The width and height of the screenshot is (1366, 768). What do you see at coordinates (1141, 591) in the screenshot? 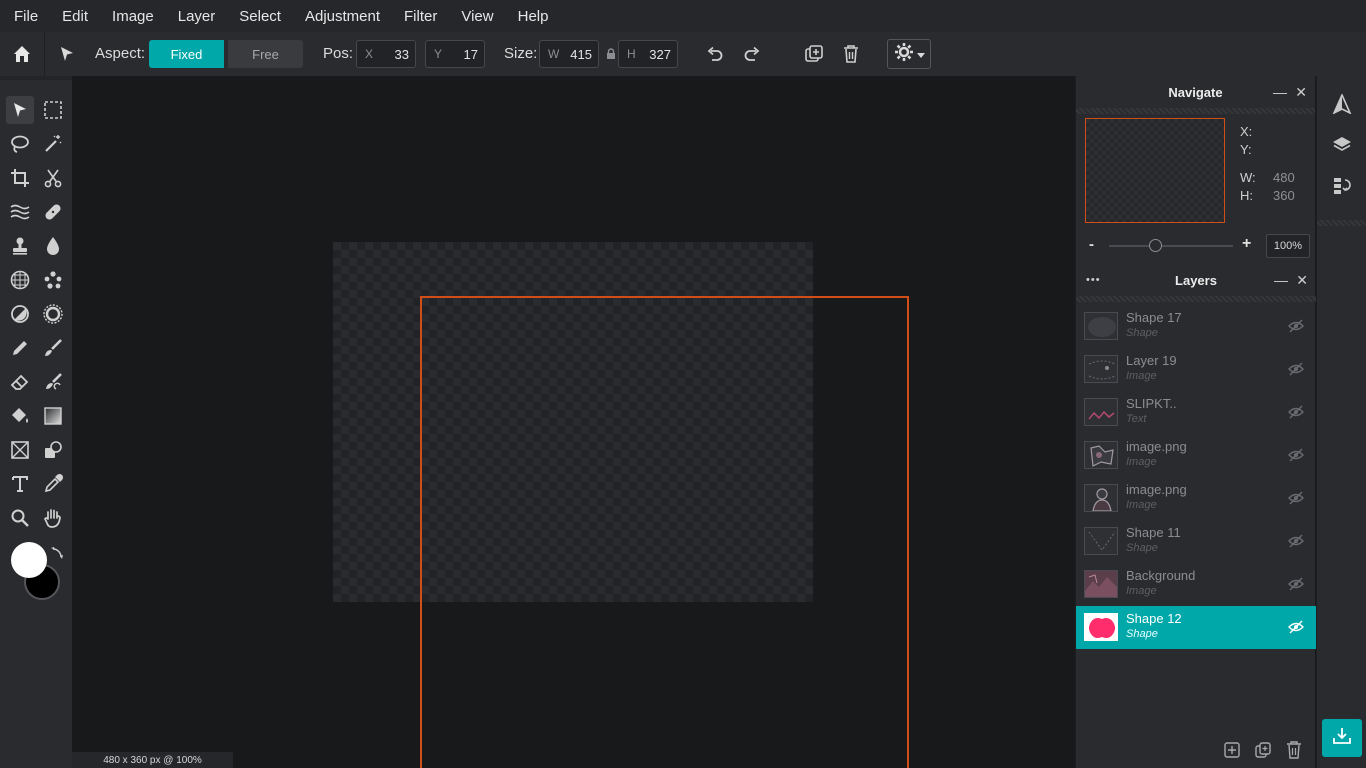
I see `layer-type: Image` at bounding box center [1141, 591].